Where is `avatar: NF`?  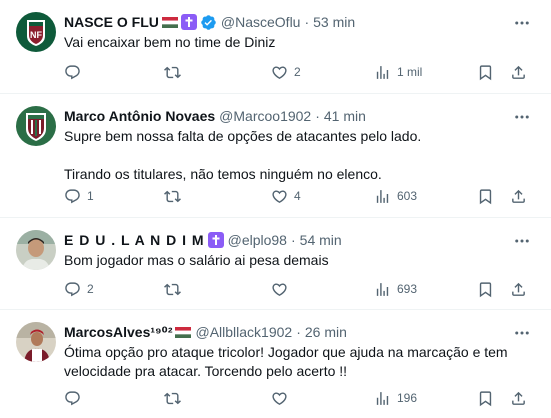
avatar: NF is located at coordinates (36, 32).